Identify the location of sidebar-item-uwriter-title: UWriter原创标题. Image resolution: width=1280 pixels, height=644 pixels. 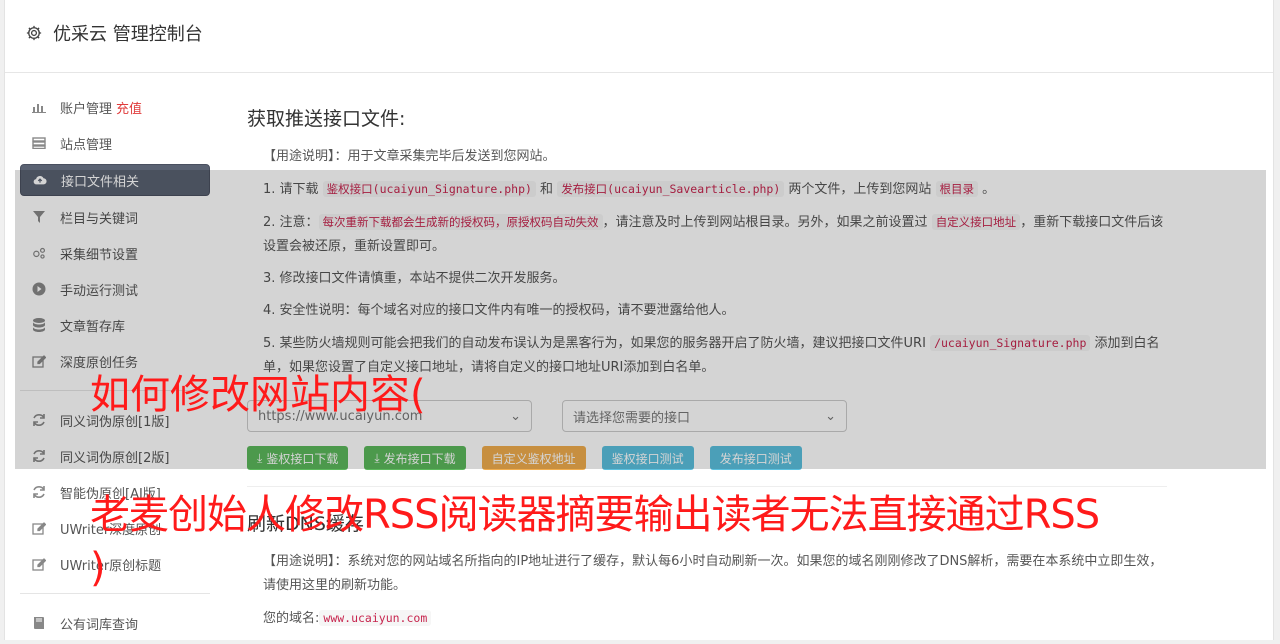
(115, 564).